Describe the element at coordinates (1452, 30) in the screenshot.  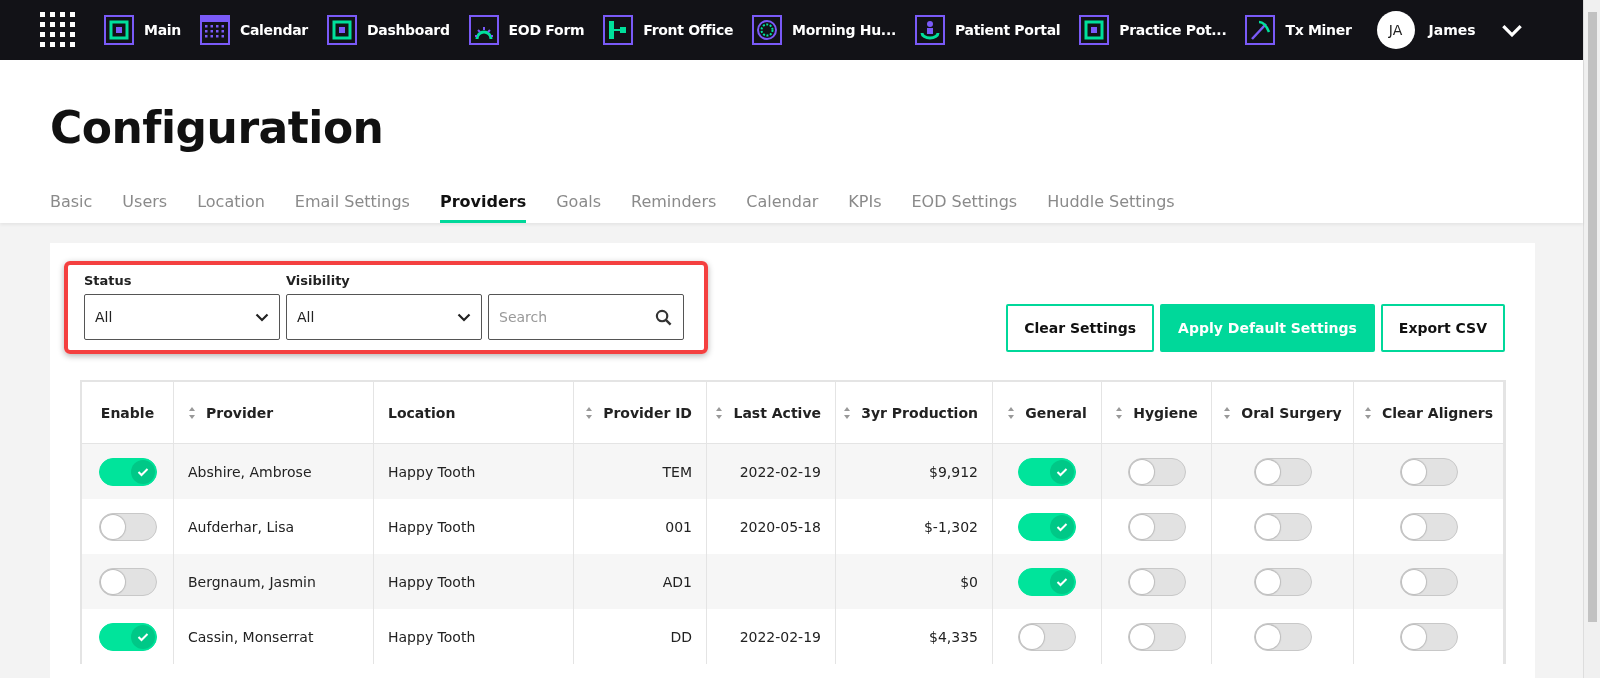
I see `user-name: James` at that location.